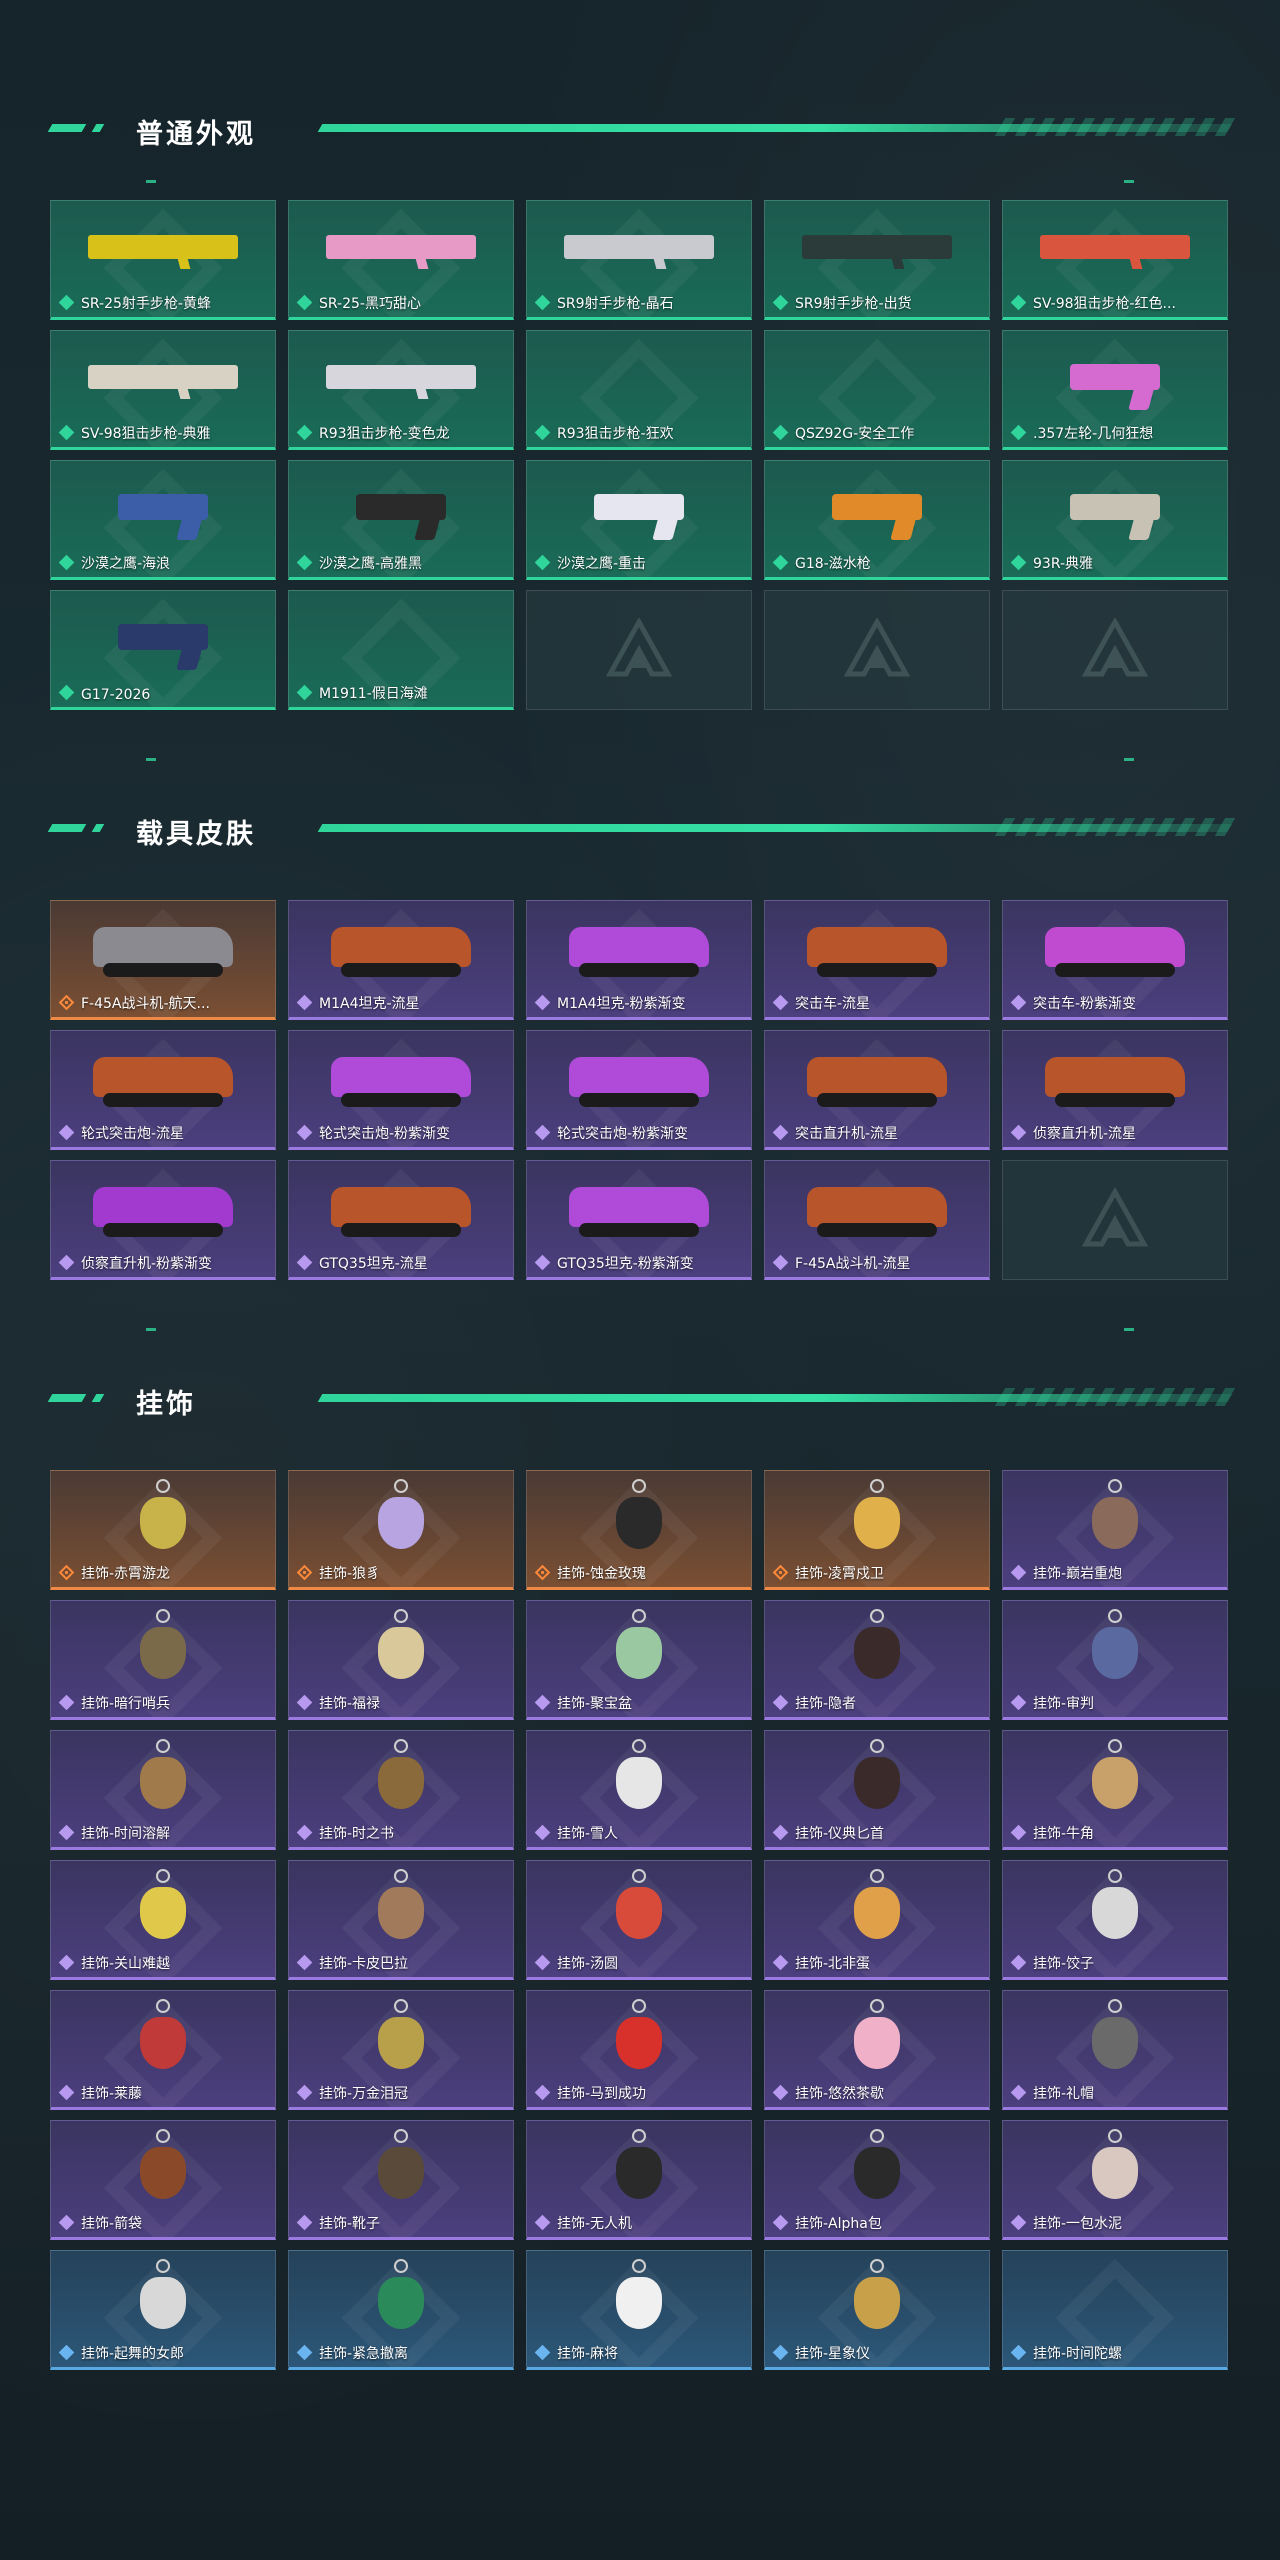 The height and width of the screenshot is (2560, 1280). I want to click on item-card: 挂饰-马到成功, so click(639, 2050).